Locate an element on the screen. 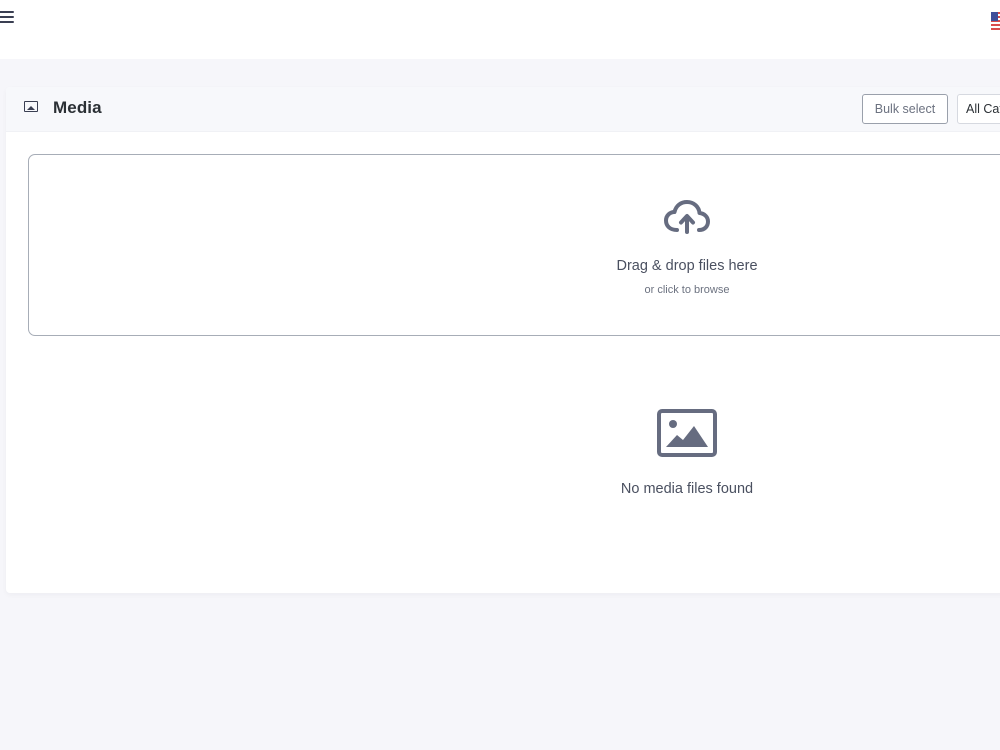 This screenshot has height=750, width=1000. dropzone-title: Drag & drop files here is located at coordinates (687, 266).